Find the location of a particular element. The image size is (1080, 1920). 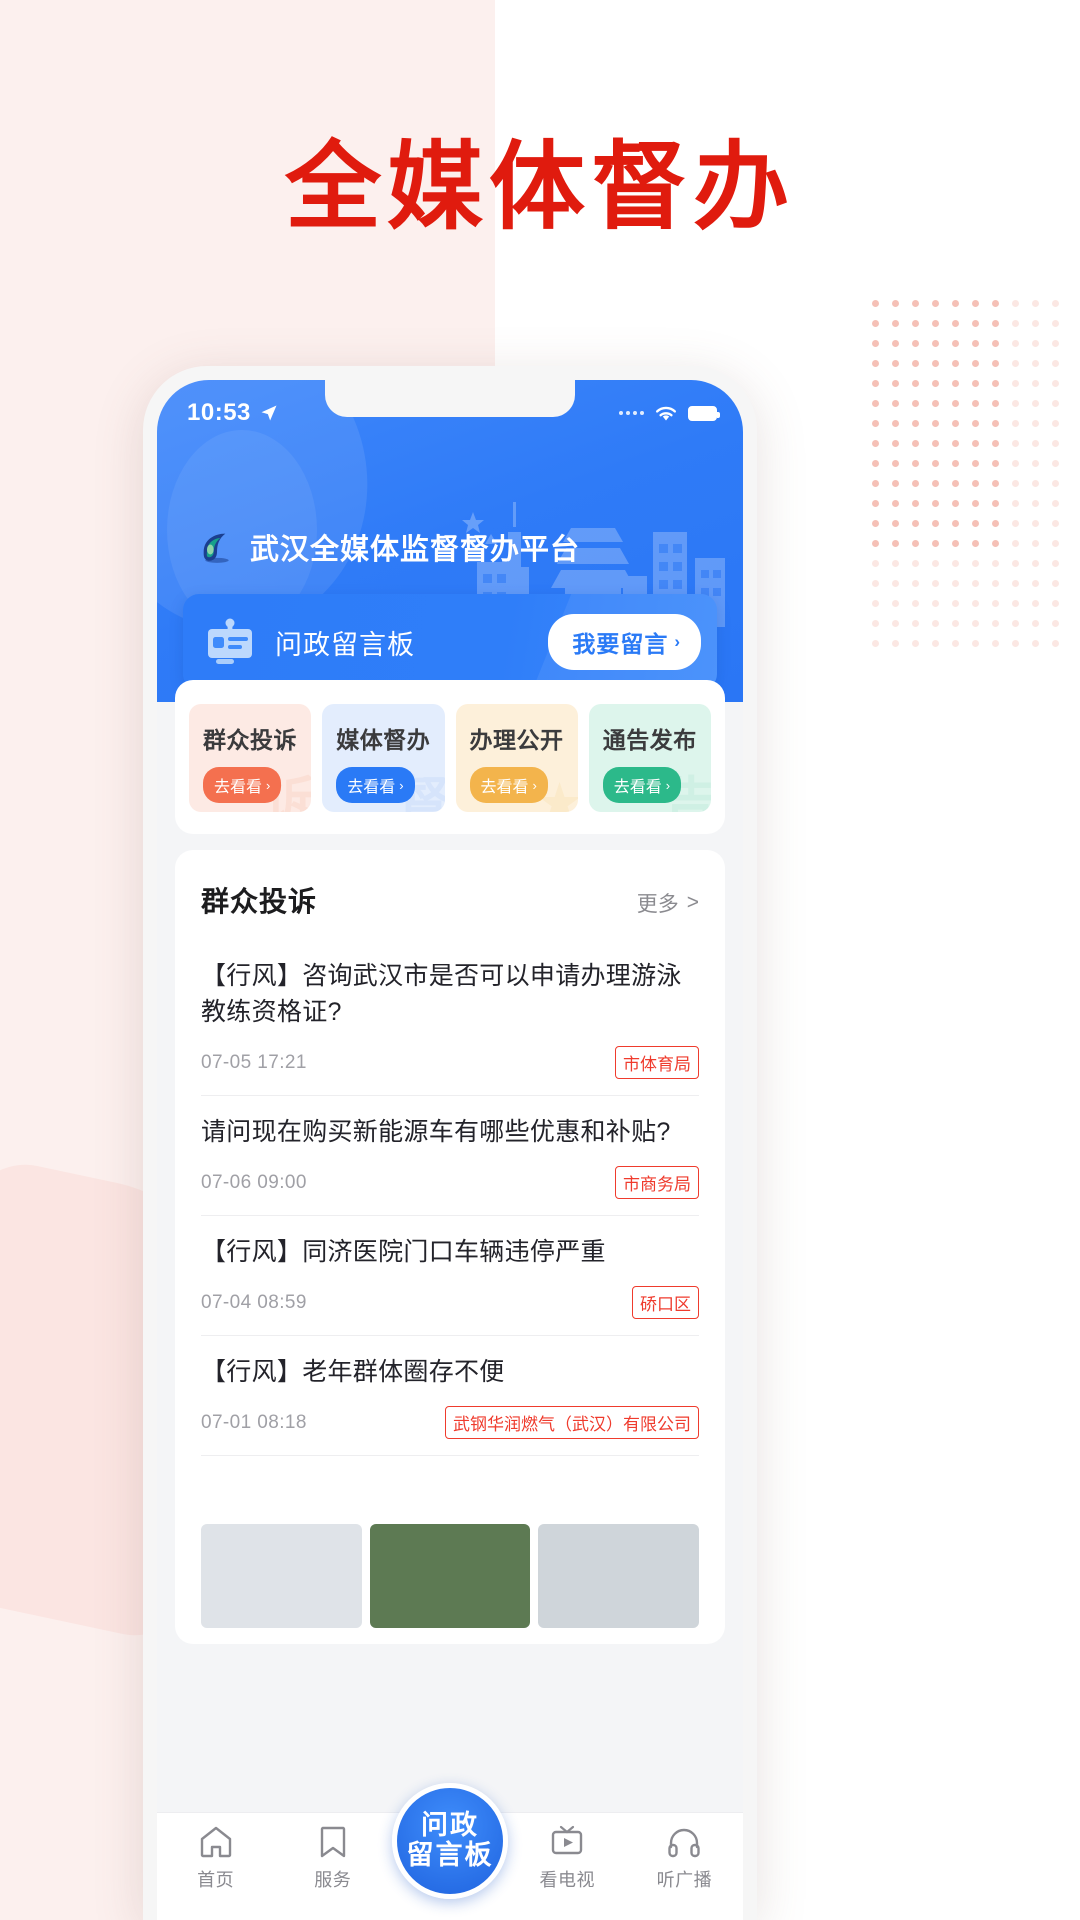

quick-card-title: 办理公开 is located at coordinates (516, 740).